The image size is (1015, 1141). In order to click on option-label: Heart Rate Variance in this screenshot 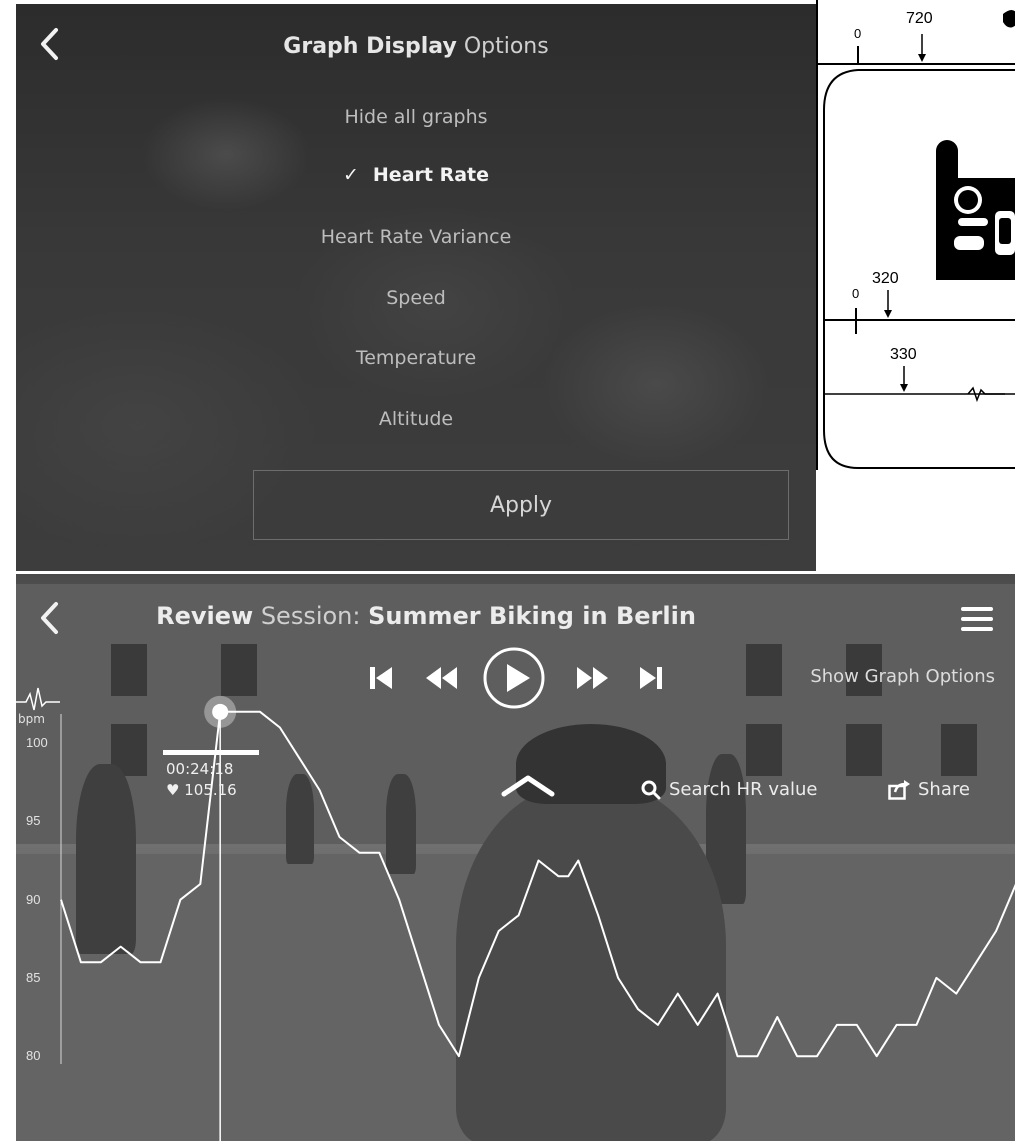, I will do `click(416, 237)`.